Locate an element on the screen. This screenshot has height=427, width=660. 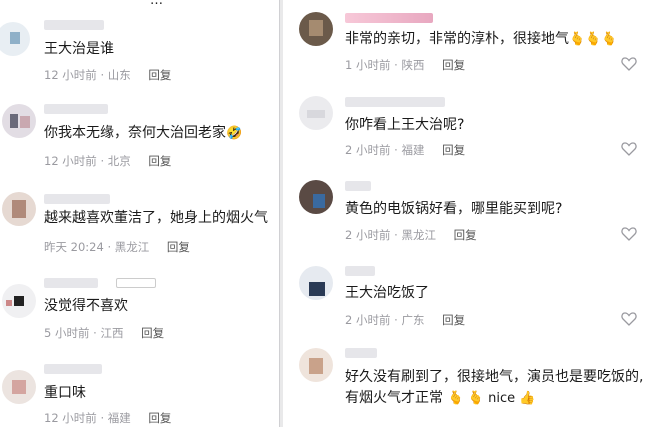
comment-text: 越来越喜欢董洁了，她身上的烟火气 is located at coordinates (156, 218).